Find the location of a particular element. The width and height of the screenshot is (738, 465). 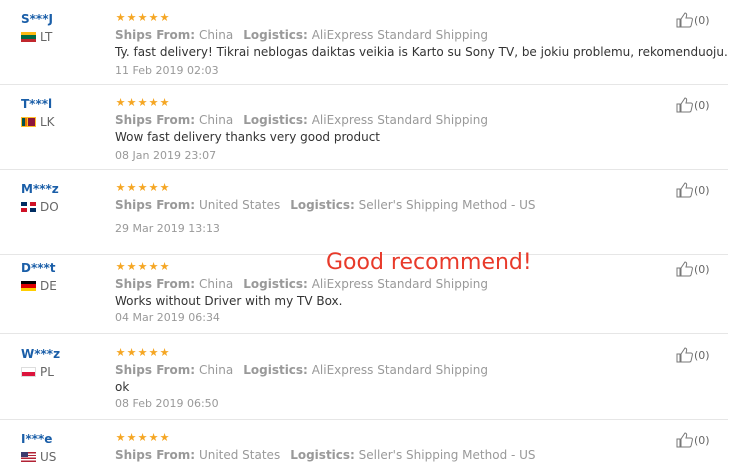

review-date: 04 Mar 2019 06:34 is located at coordinates (167, 317).